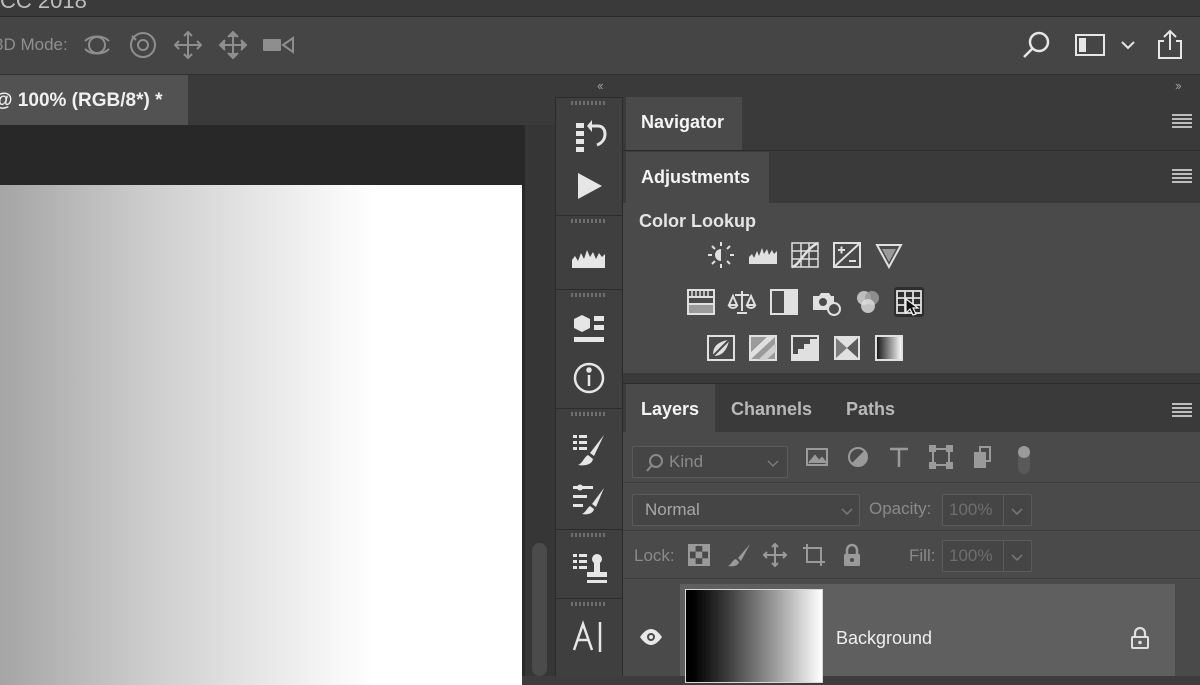 The image size is (1200, 685). Describe the element at coordinates (746, 510) in the screenshot. I see `blend-mode-select: Normal` at that location.